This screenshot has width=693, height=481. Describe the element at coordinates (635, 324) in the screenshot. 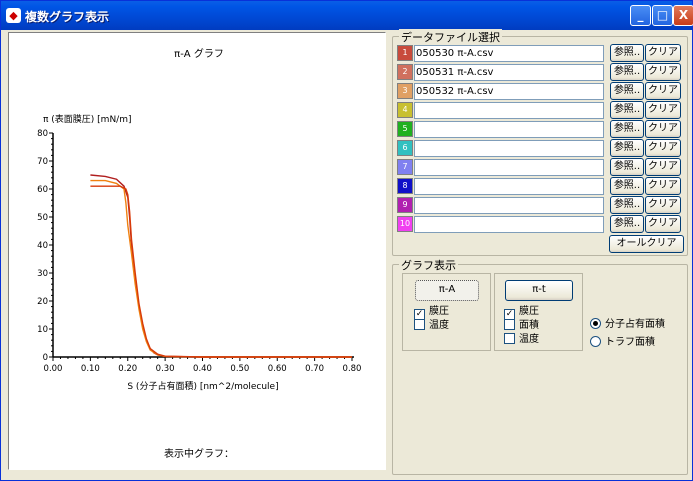

I see `radio-label: 分子占有面積` at that location.